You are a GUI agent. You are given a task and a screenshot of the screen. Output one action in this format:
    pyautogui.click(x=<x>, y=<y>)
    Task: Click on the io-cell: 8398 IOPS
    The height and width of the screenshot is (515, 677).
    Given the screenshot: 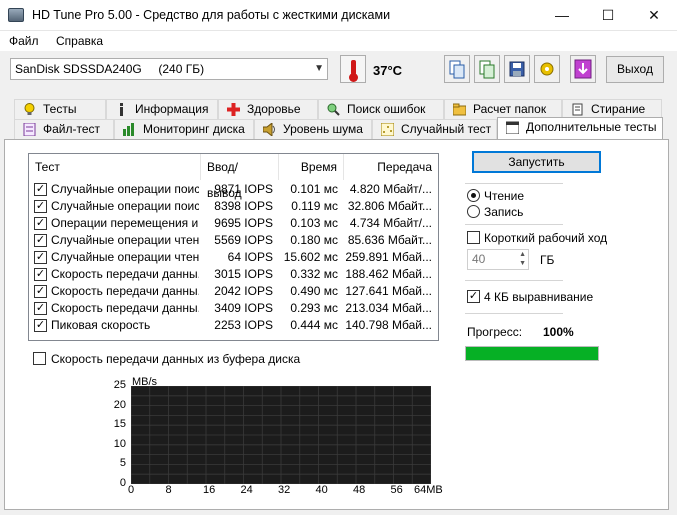 What is the action you would take?
    pyautogui.click(x=243, y=206)
    